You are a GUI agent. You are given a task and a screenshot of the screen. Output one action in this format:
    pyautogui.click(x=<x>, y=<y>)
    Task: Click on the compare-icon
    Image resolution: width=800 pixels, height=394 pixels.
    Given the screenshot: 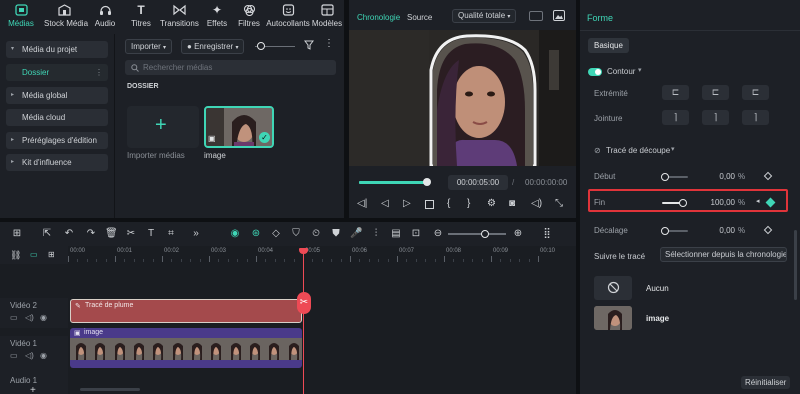 What is the action you would take?
    pyautogui.click(x=536, y=16)
    